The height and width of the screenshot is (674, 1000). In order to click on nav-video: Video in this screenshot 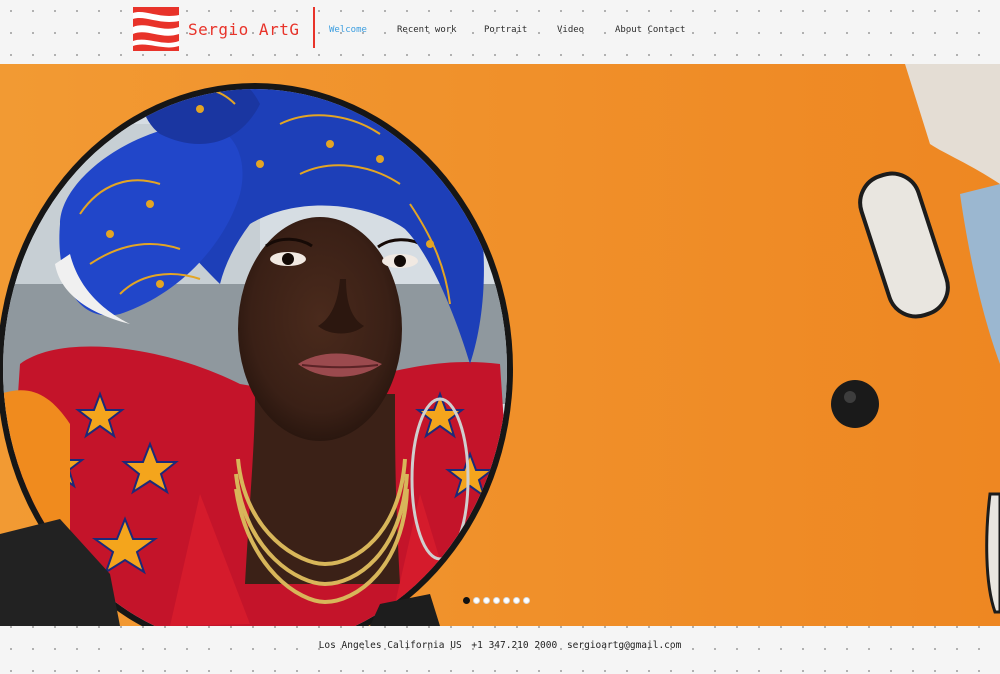, I will do `click(570, 30)`.